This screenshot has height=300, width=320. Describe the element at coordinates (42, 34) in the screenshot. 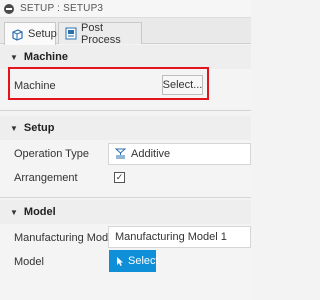

I see `tab-setup-label: Setup` at that location.